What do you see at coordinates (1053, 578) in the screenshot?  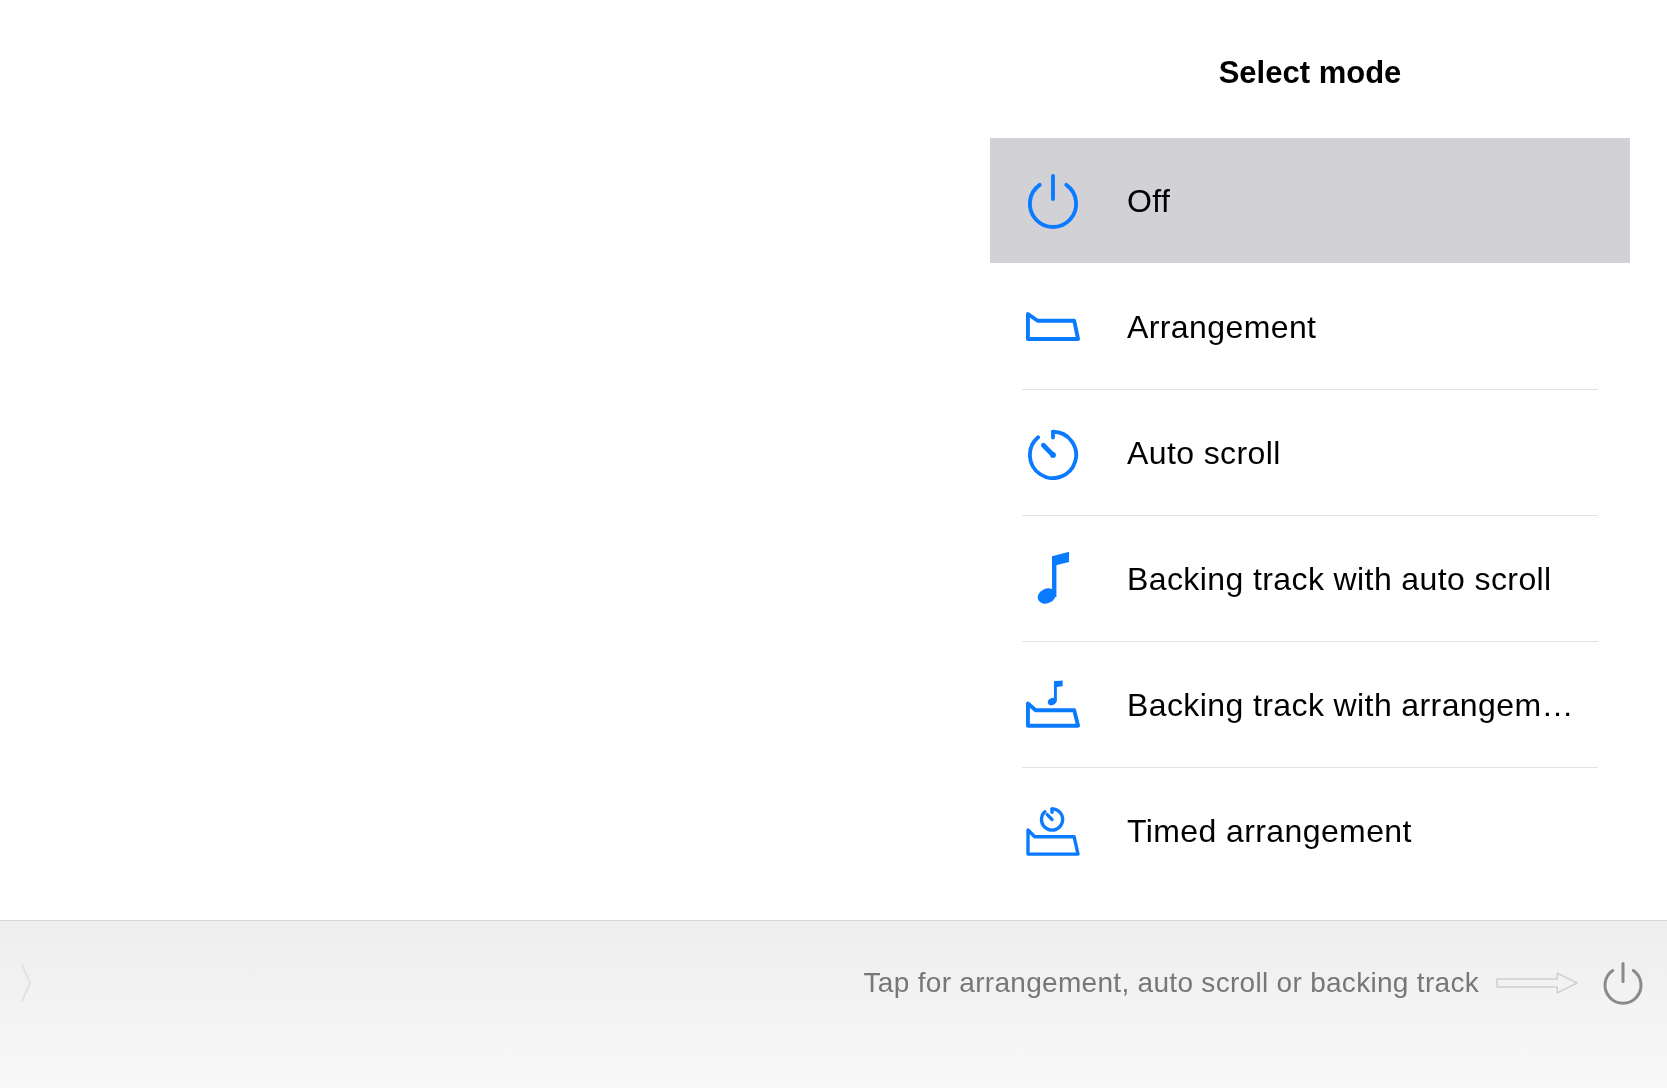 I see `music-note-icon` at bounding box center [1053, 578].